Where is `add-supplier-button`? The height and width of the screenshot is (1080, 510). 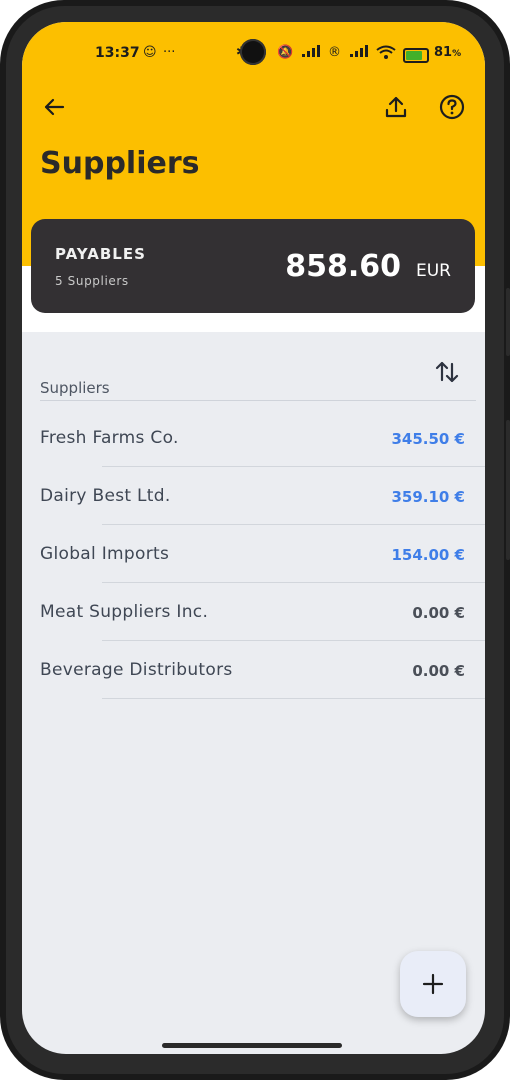 add-supplier-button is located at coordinates (433, 984).